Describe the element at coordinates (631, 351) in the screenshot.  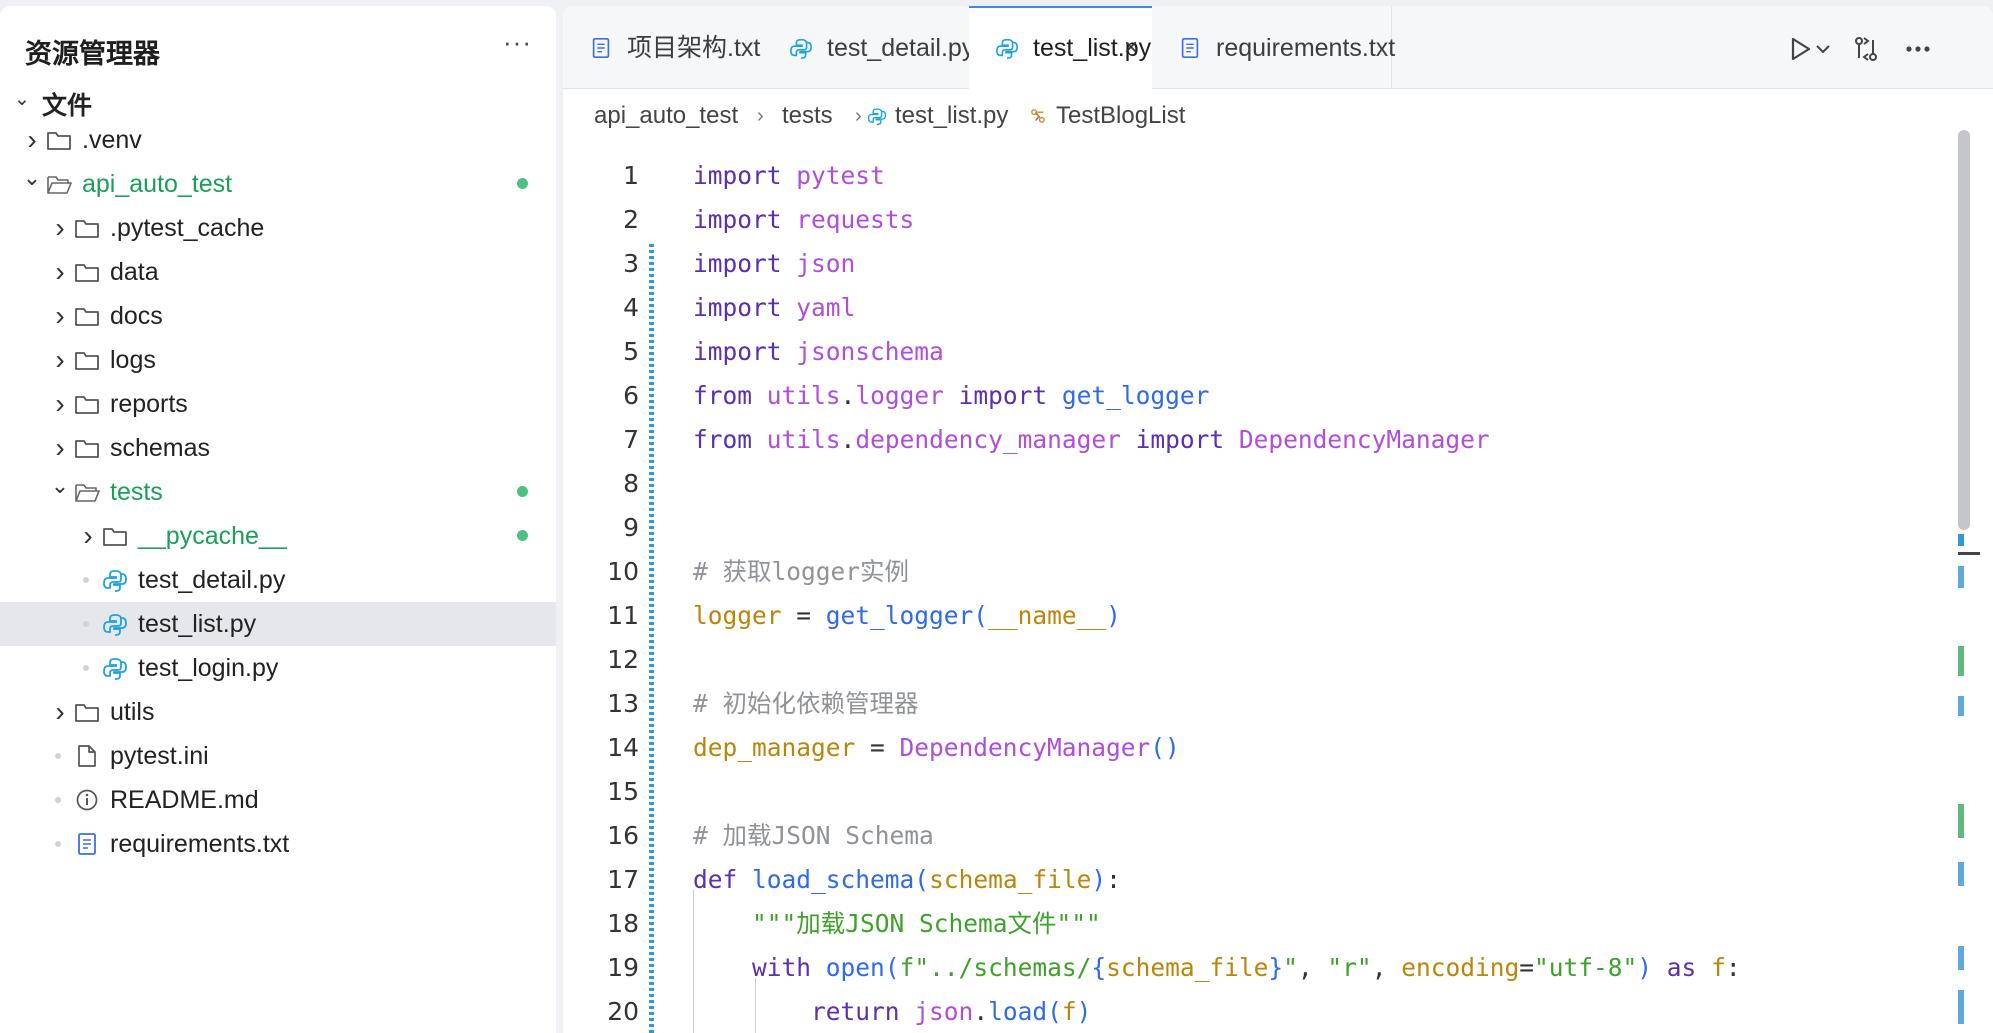
I see `line-number: 5` at that location.